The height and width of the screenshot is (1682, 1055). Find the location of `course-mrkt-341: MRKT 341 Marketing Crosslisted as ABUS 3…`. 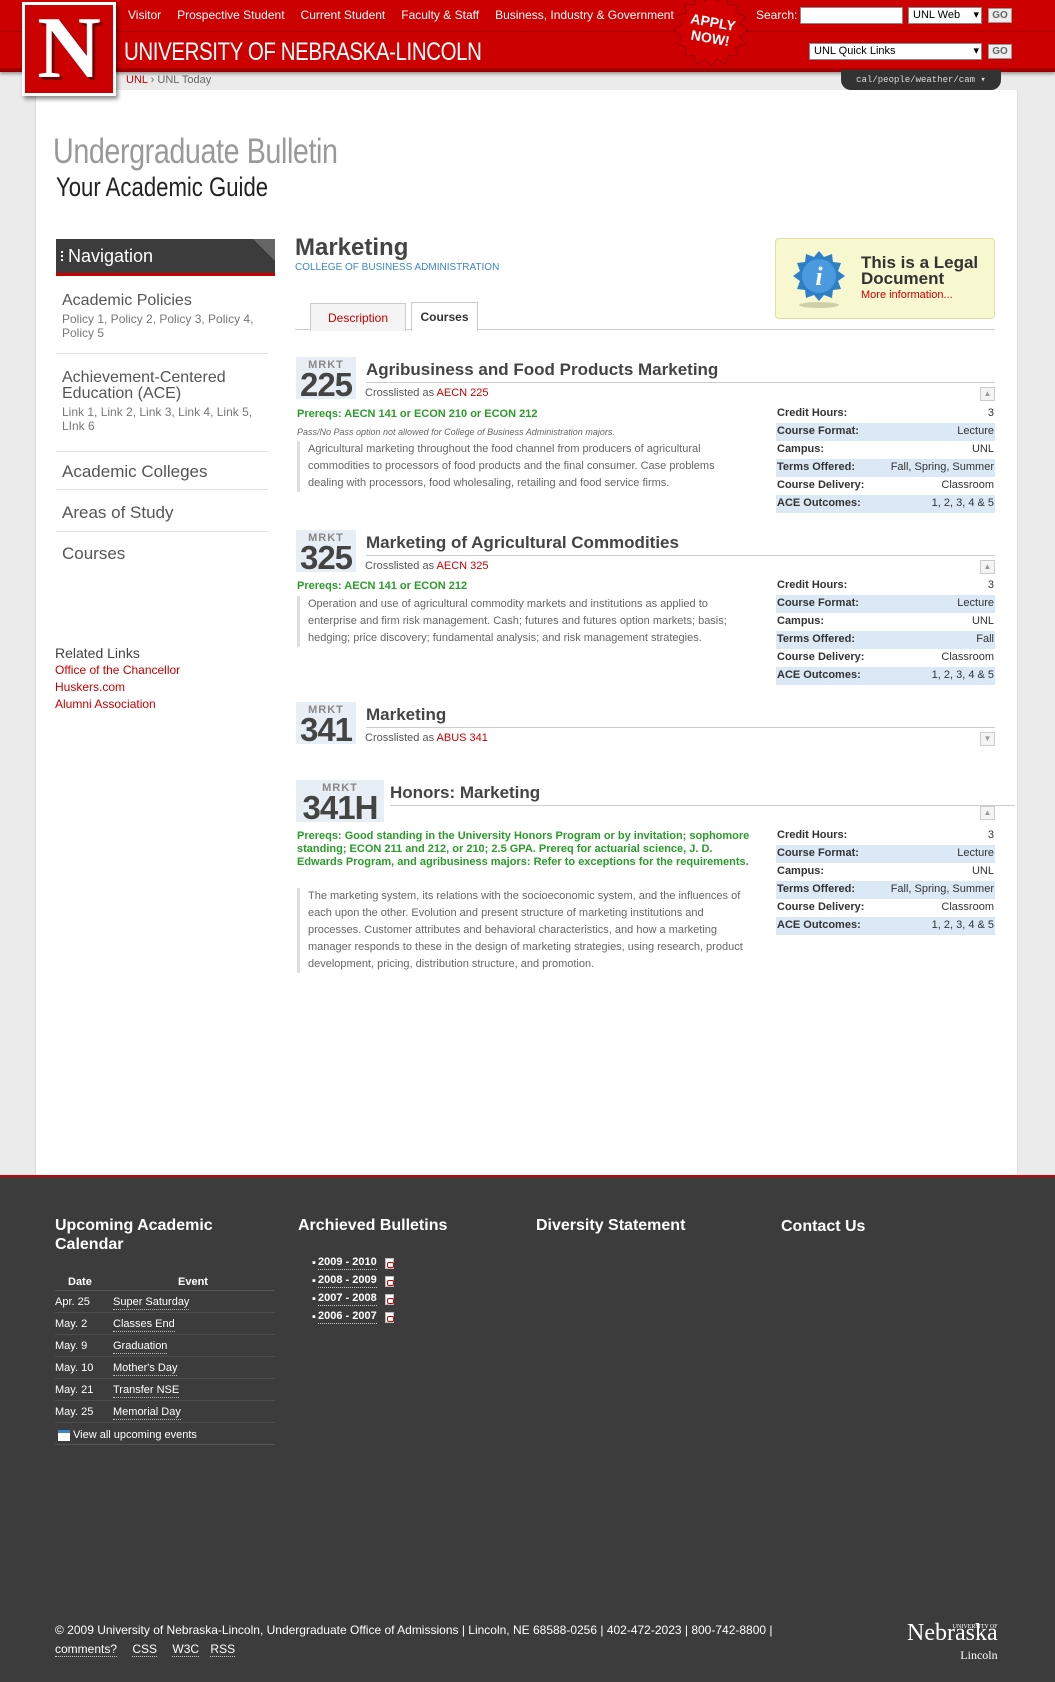

course-mrkt-341: MRKT 341 Marketing Crosslisted as ABUS 3… is located at coordinates (645, 727).